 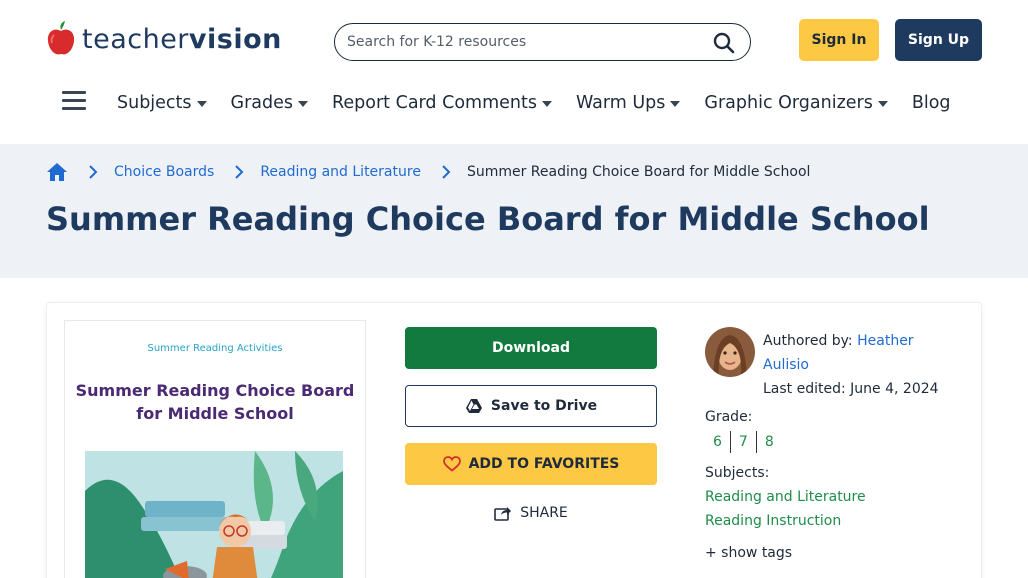 What do you see at coordinates (544, 464) in the screenshot?
I see `add-to-favorites-label: ADD TO FAVORITES` at bounding box center [544, 464].